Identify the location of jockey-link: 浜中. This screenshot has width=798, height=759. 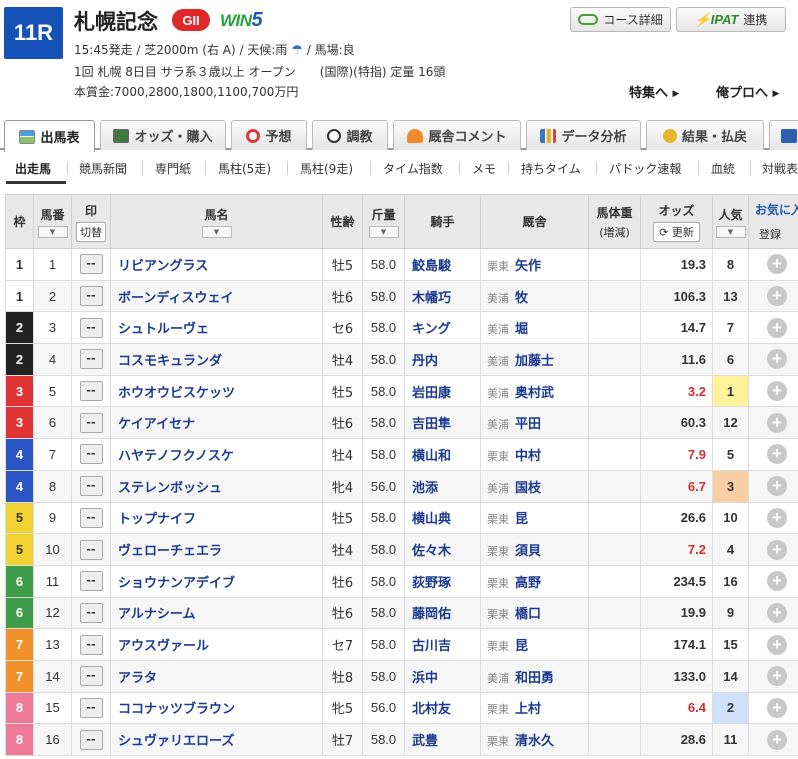
(442, 676).